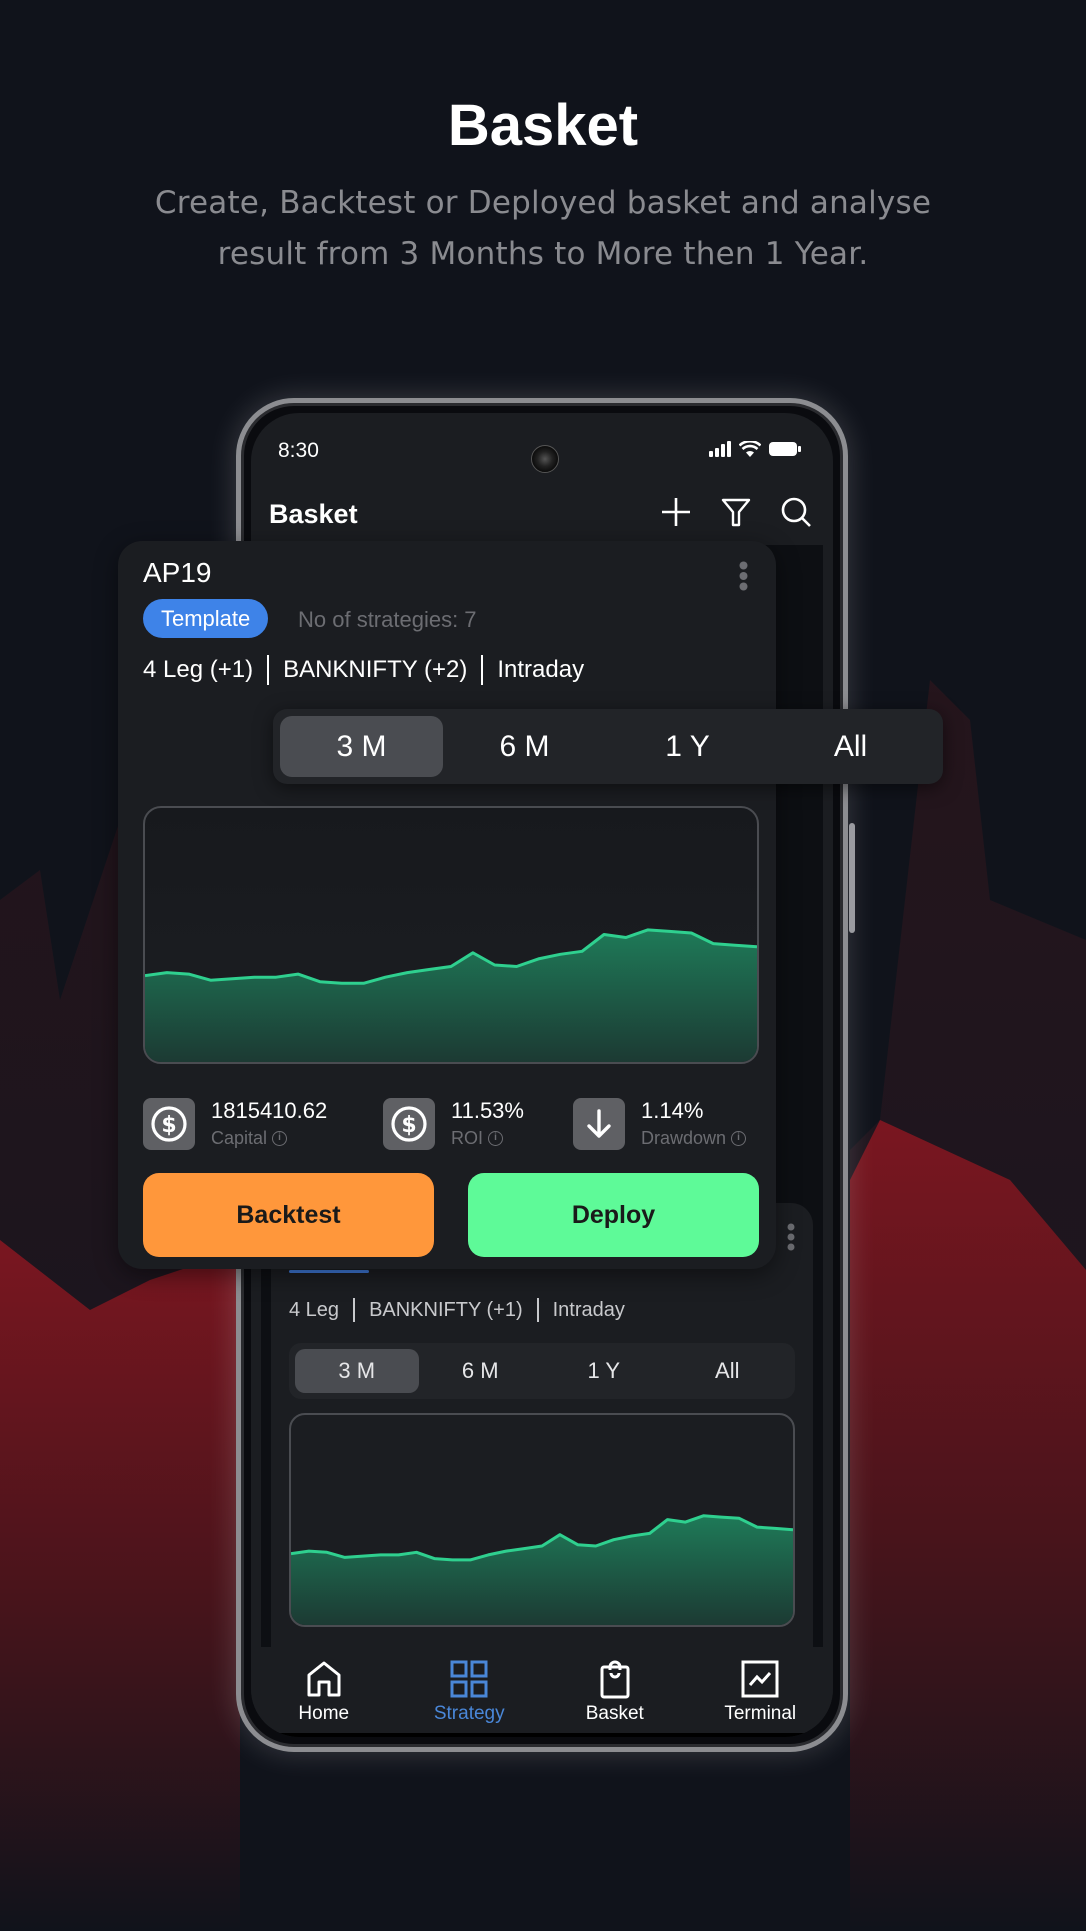 This screenshot has width=1086, height=1931. What do you see at coordinates (542, 1735) in the screenshot?
I see `home-indicator` at bounding box center [542, 1735].